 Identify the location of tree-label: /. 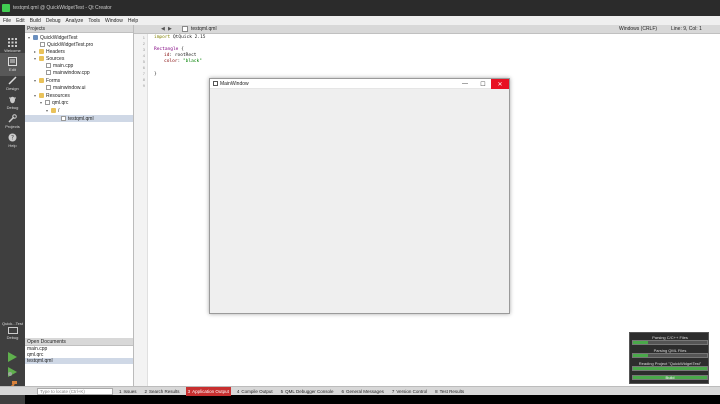
(59, 110).